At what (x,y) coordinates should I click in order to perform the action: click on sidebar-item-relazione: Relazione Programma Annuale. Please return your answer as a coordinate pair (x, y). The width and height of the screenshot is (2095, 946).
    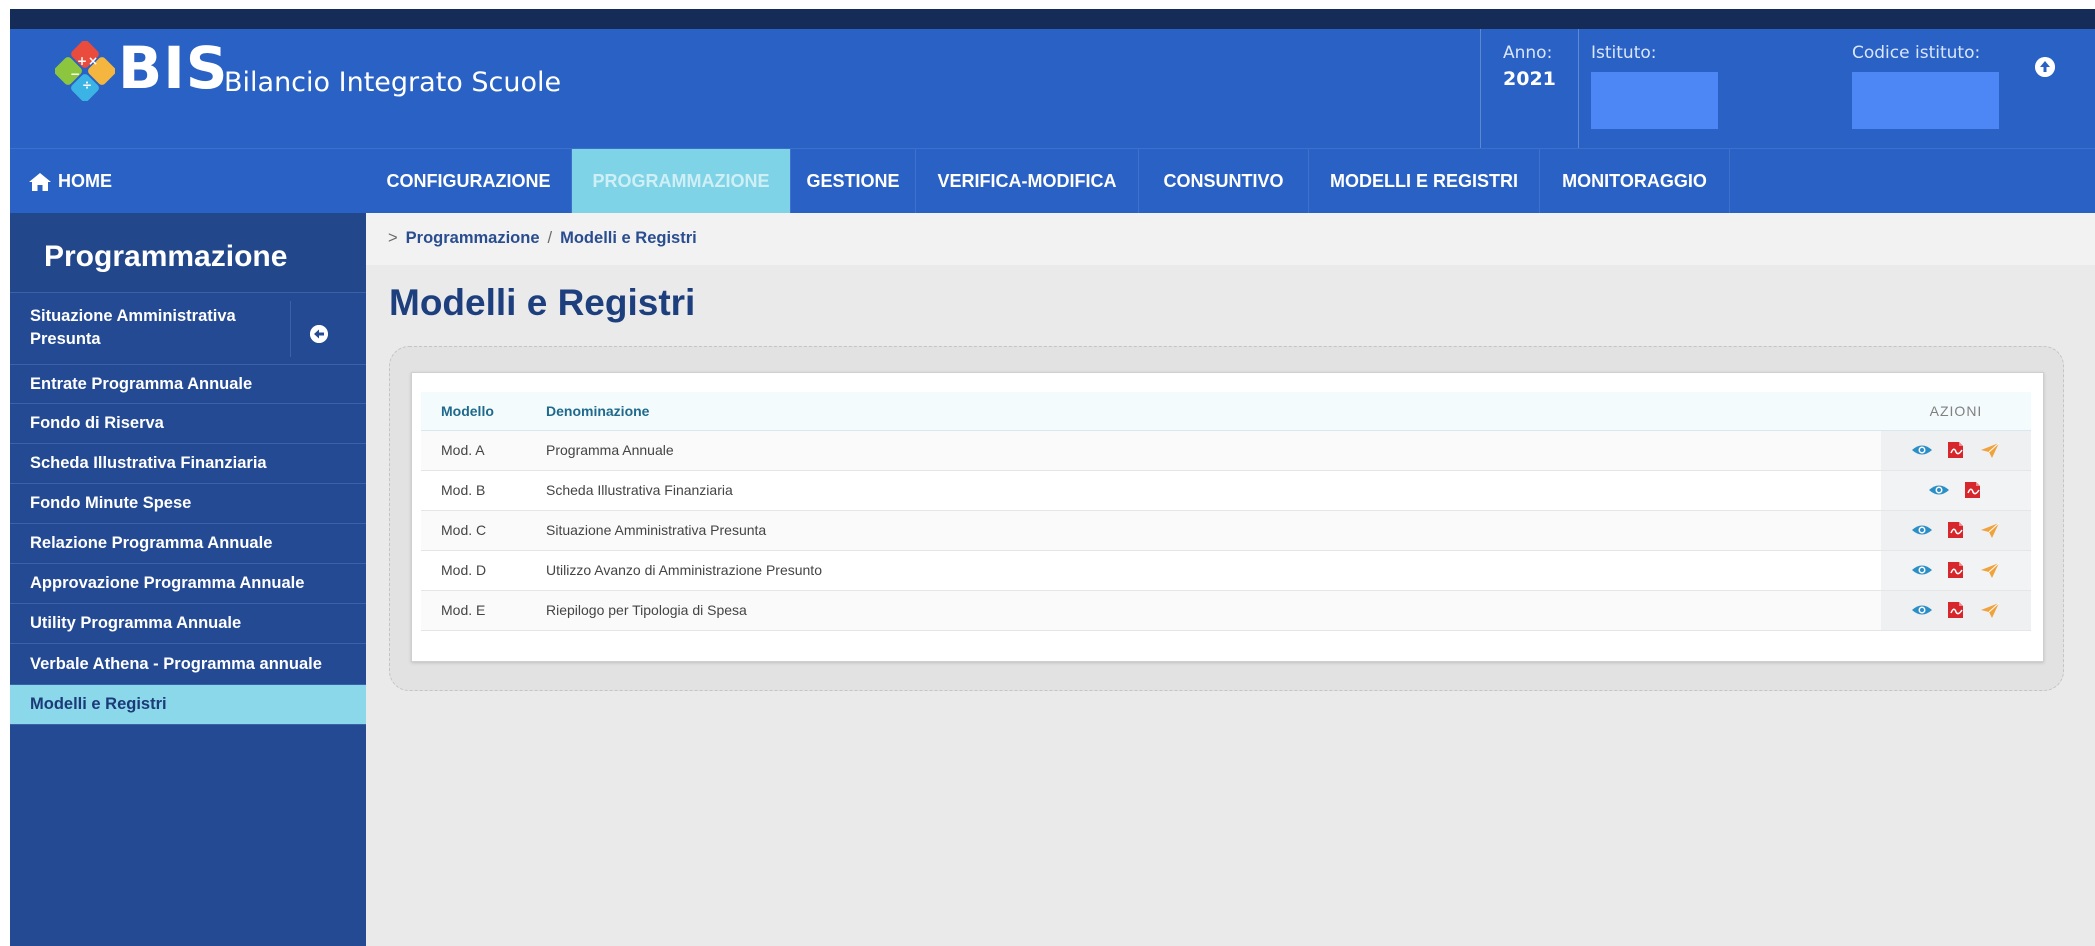
    Looking at the image, I should click on (188, 544).